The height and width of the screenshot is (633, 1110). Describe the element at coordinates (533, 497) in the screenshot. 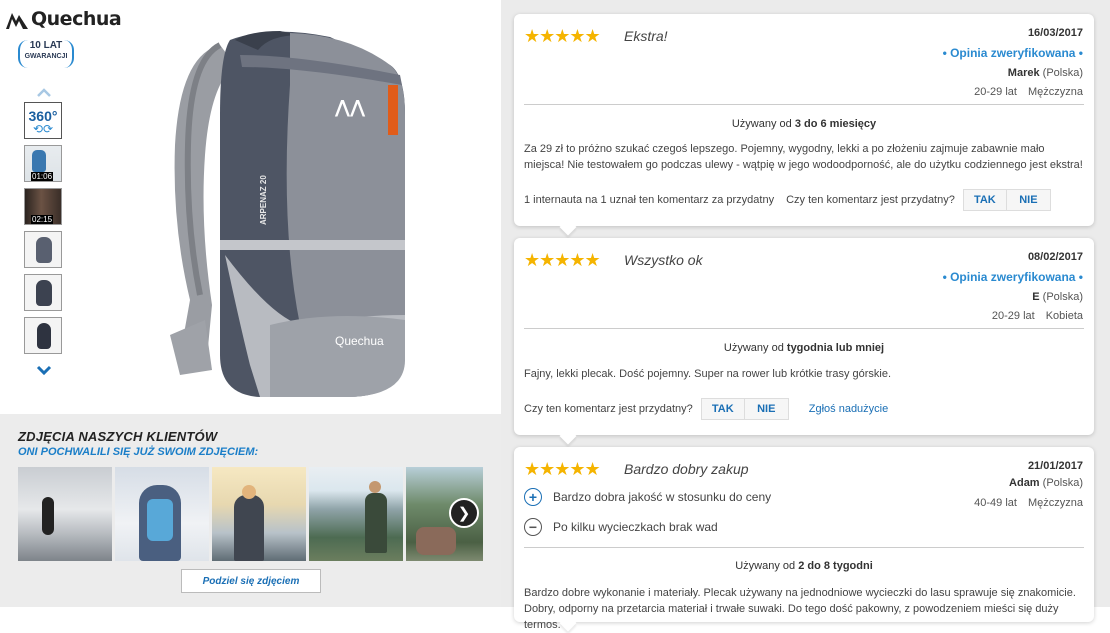

I see `plus-icon: +` at that location.